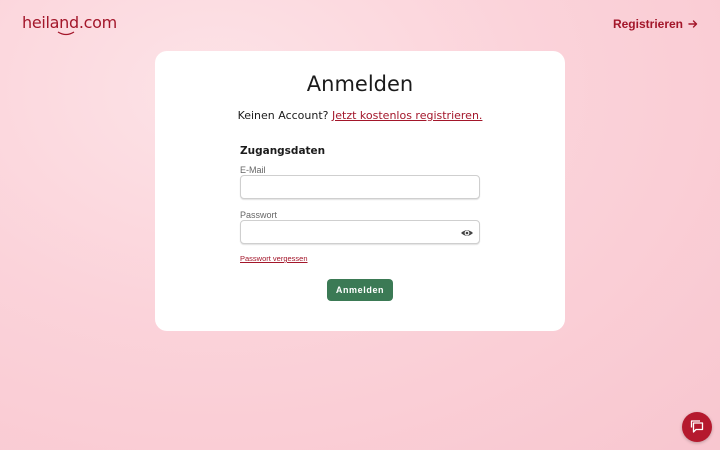 The height and width of the screenshot is (450, 720). What do you see at coordinates (283, 151) in the screenshot?
I see `section-title: Zugangsdaten` at bounding box center [283, 151].